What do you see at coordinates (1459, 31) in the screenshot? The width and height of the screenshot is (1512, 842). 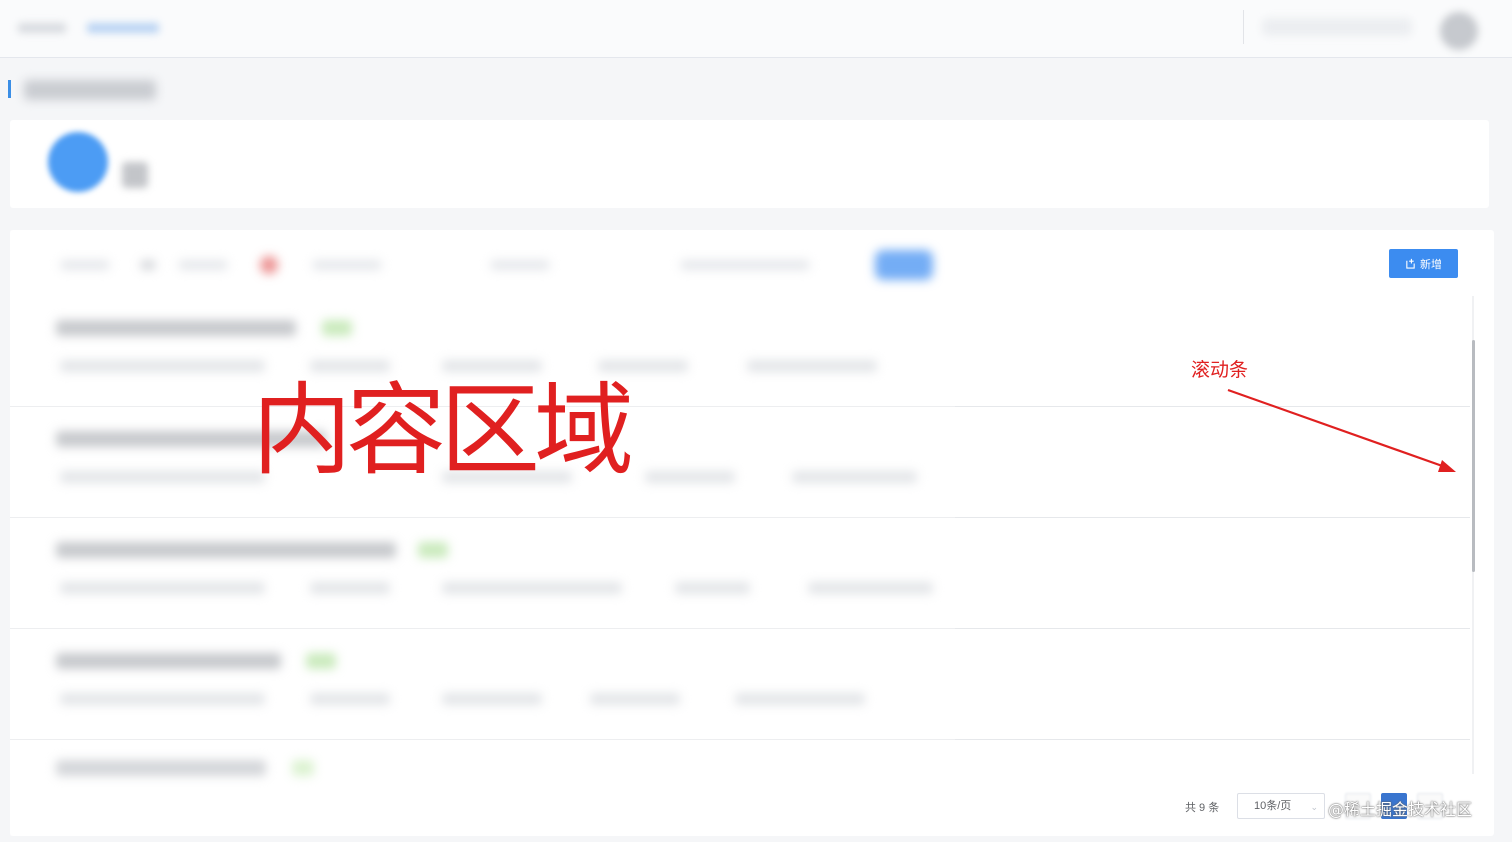 I see `user-avatar` at bounding box center [1459, 31].